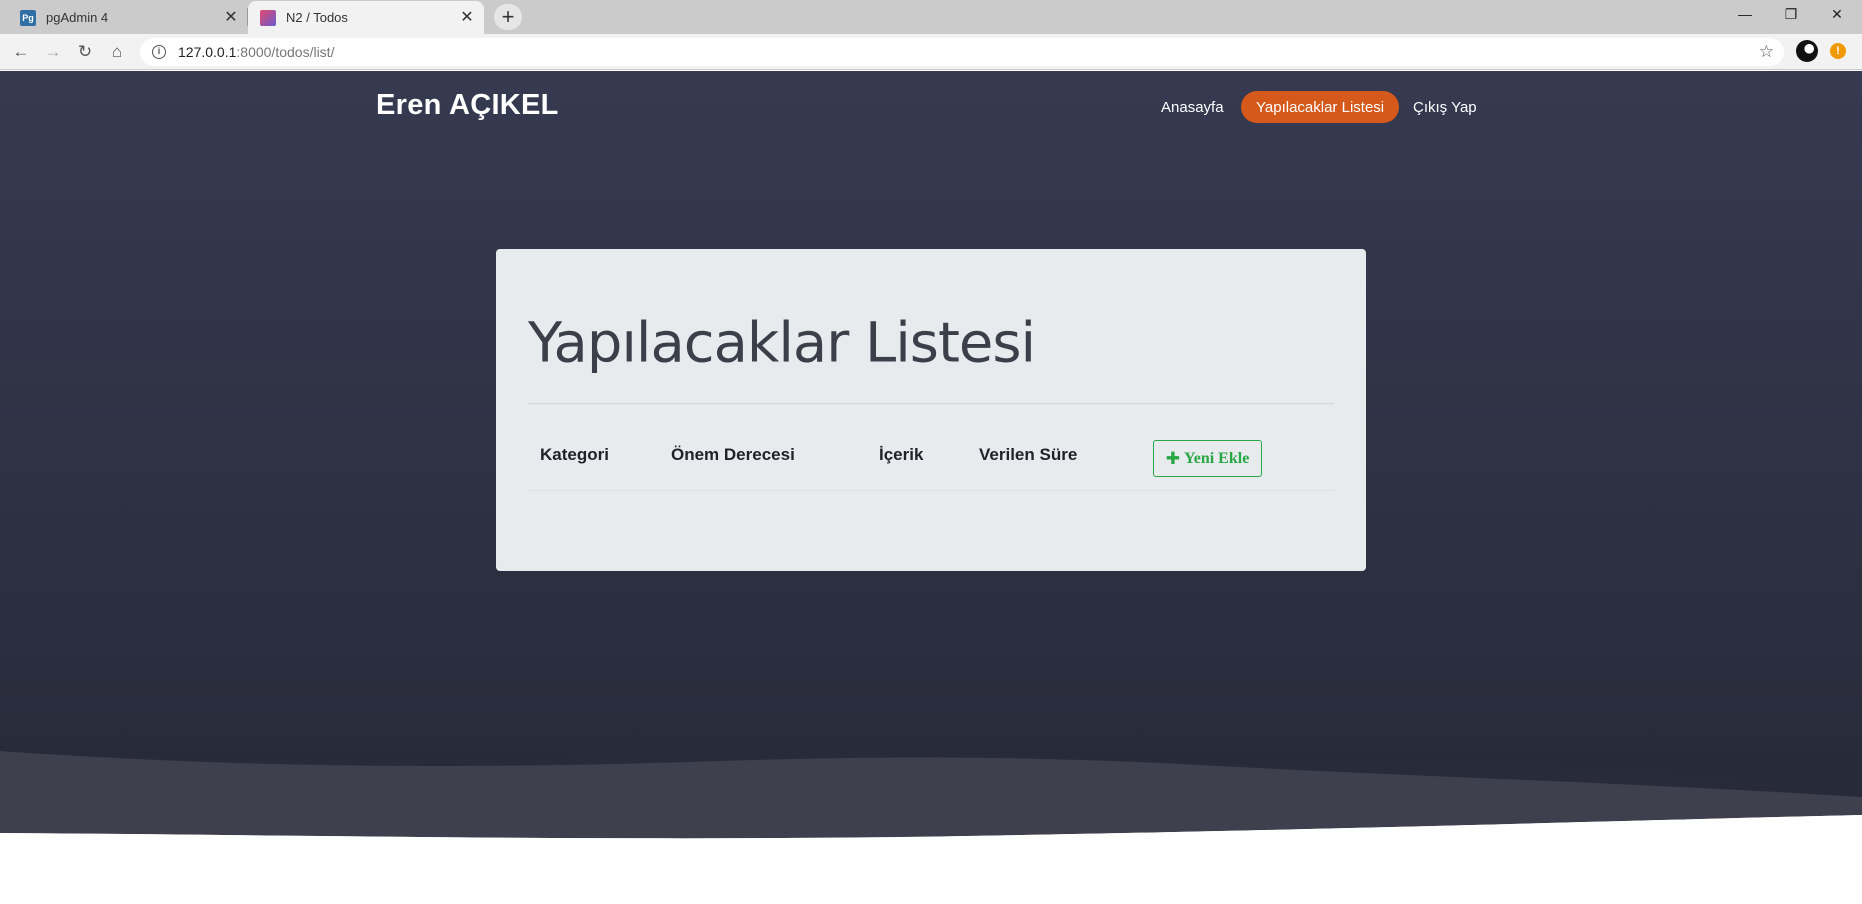 This screenshot has width=1862, height=904. What do you see at coordinates (1445, 107) in the screenshot?
I see `nav-link-logout: Çıkış Yap` at bounding box center [1445, 107].